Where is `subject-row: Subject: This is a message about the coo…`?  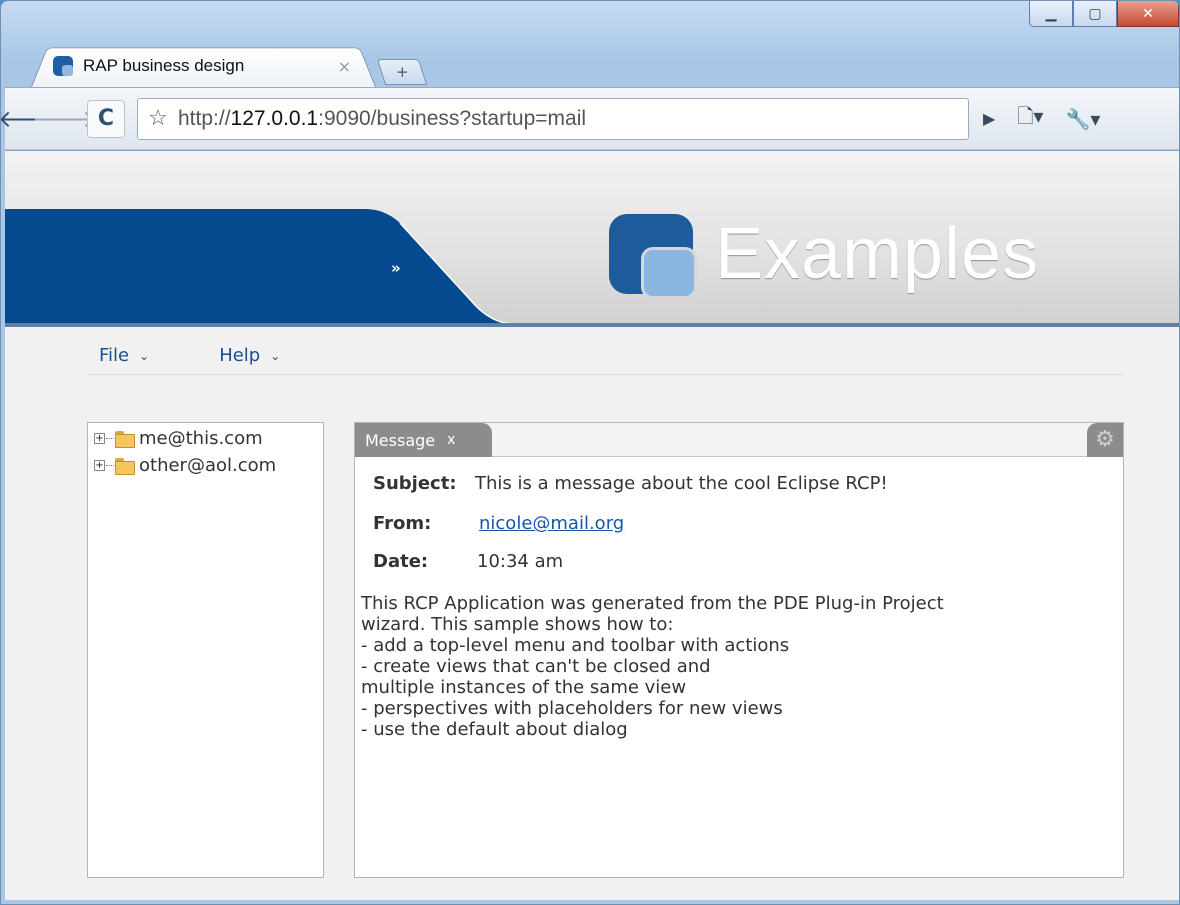 subject-row: Subject: This is a message about the coo… is located at coordinates (630, 483).